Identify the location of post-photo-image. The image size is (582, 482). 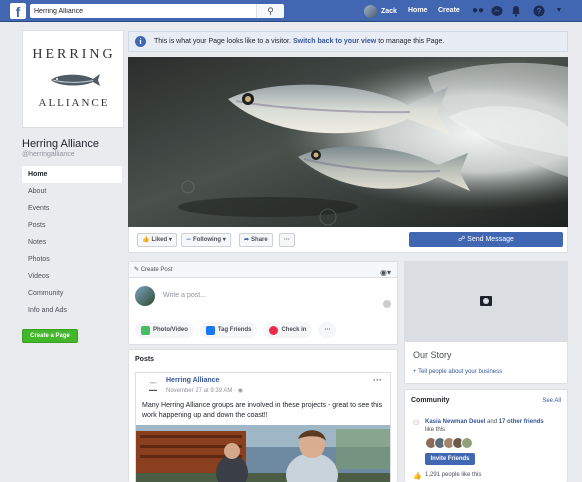
(263, 453).